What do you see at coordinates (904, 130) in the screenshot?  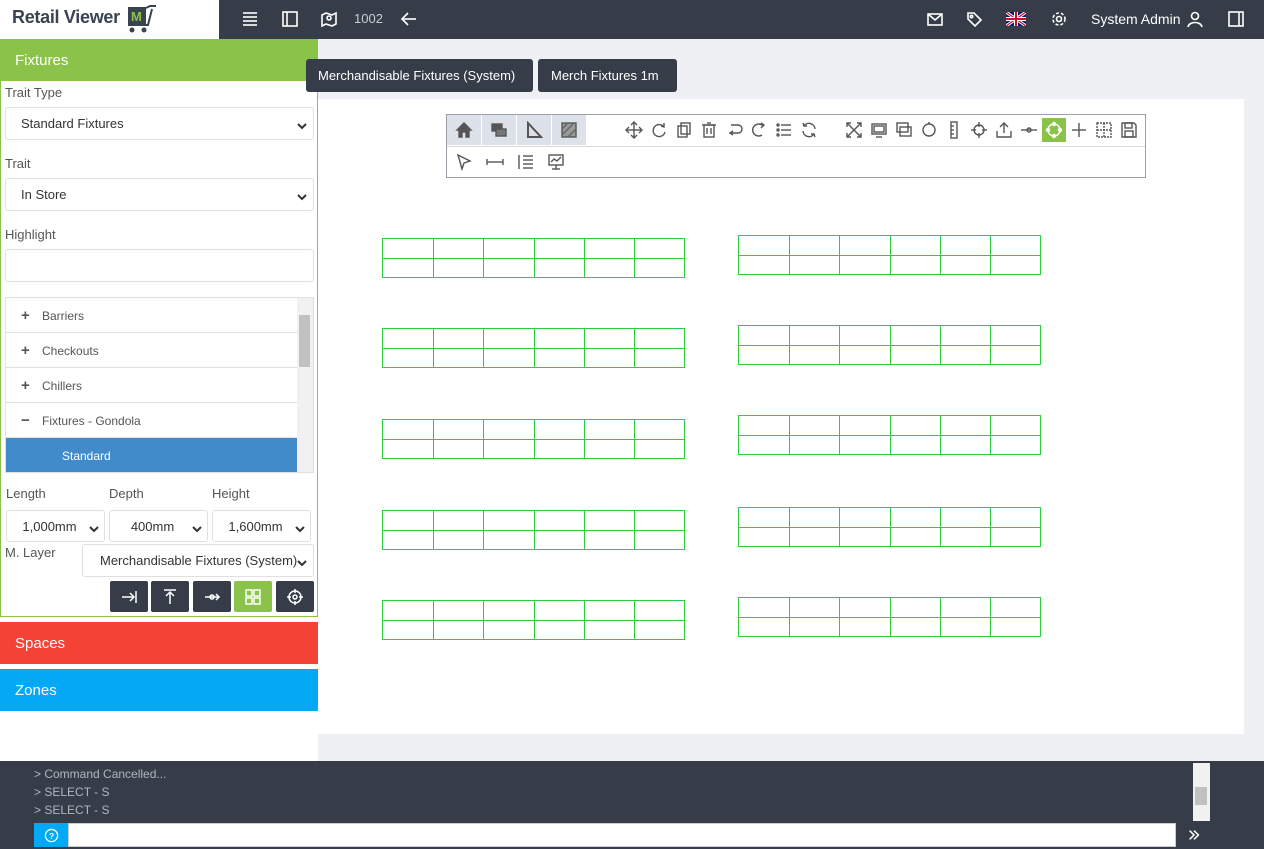 I see `windows-icon` at bounding box center [904, 130].